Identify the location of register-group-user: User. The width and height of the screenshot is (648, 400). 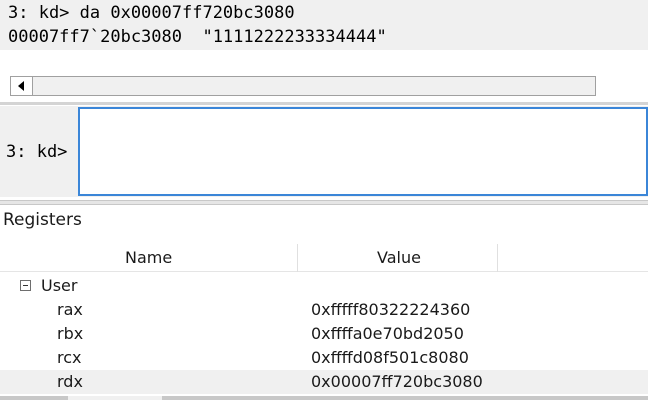
(324, 286).